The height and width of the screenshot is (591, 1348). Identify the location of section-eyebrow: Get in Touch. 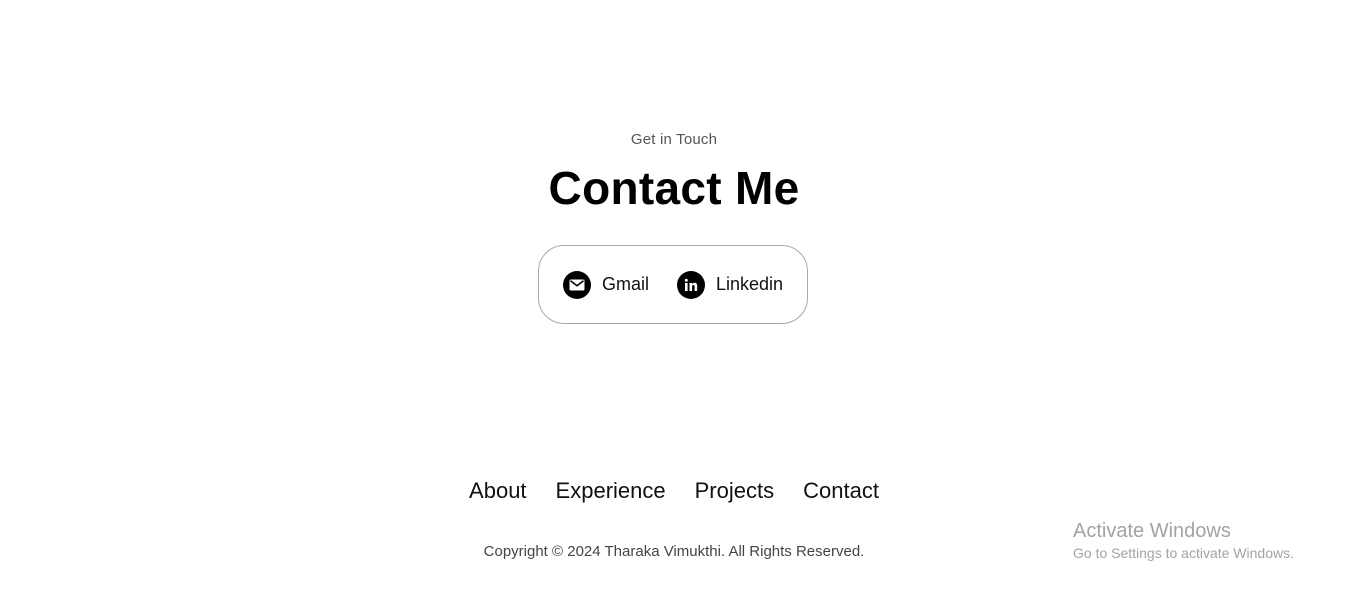
(674, 139).